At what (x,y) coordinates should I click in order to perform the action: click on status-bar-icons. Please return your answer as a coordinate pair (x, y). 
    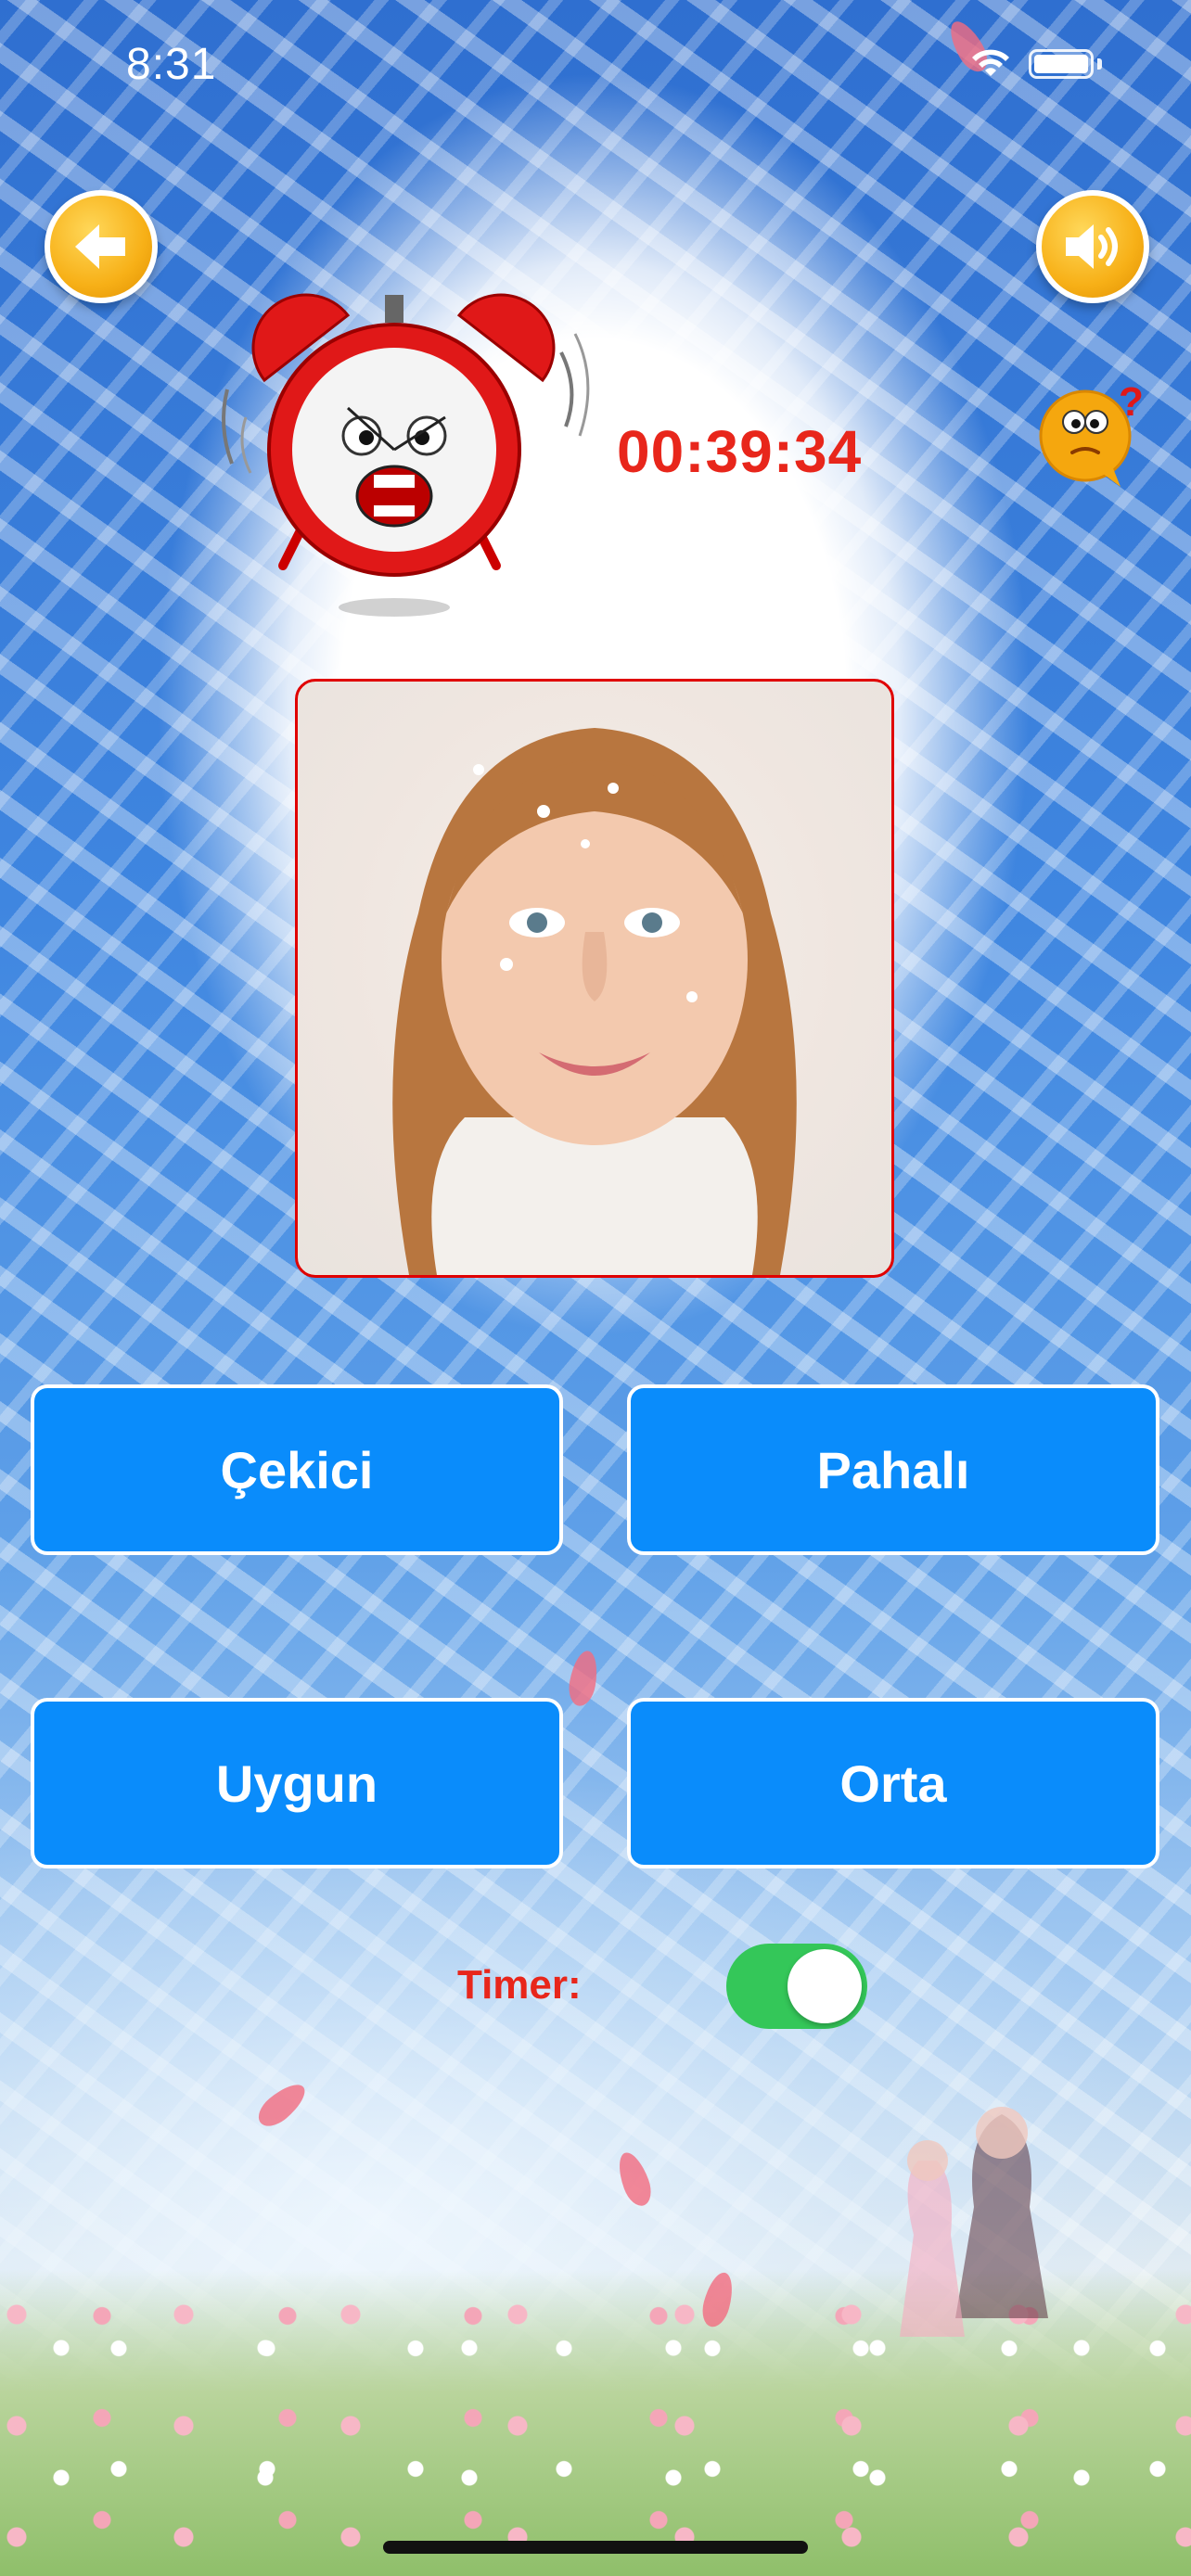
    Looking at the image, I should click on (1035, 64).